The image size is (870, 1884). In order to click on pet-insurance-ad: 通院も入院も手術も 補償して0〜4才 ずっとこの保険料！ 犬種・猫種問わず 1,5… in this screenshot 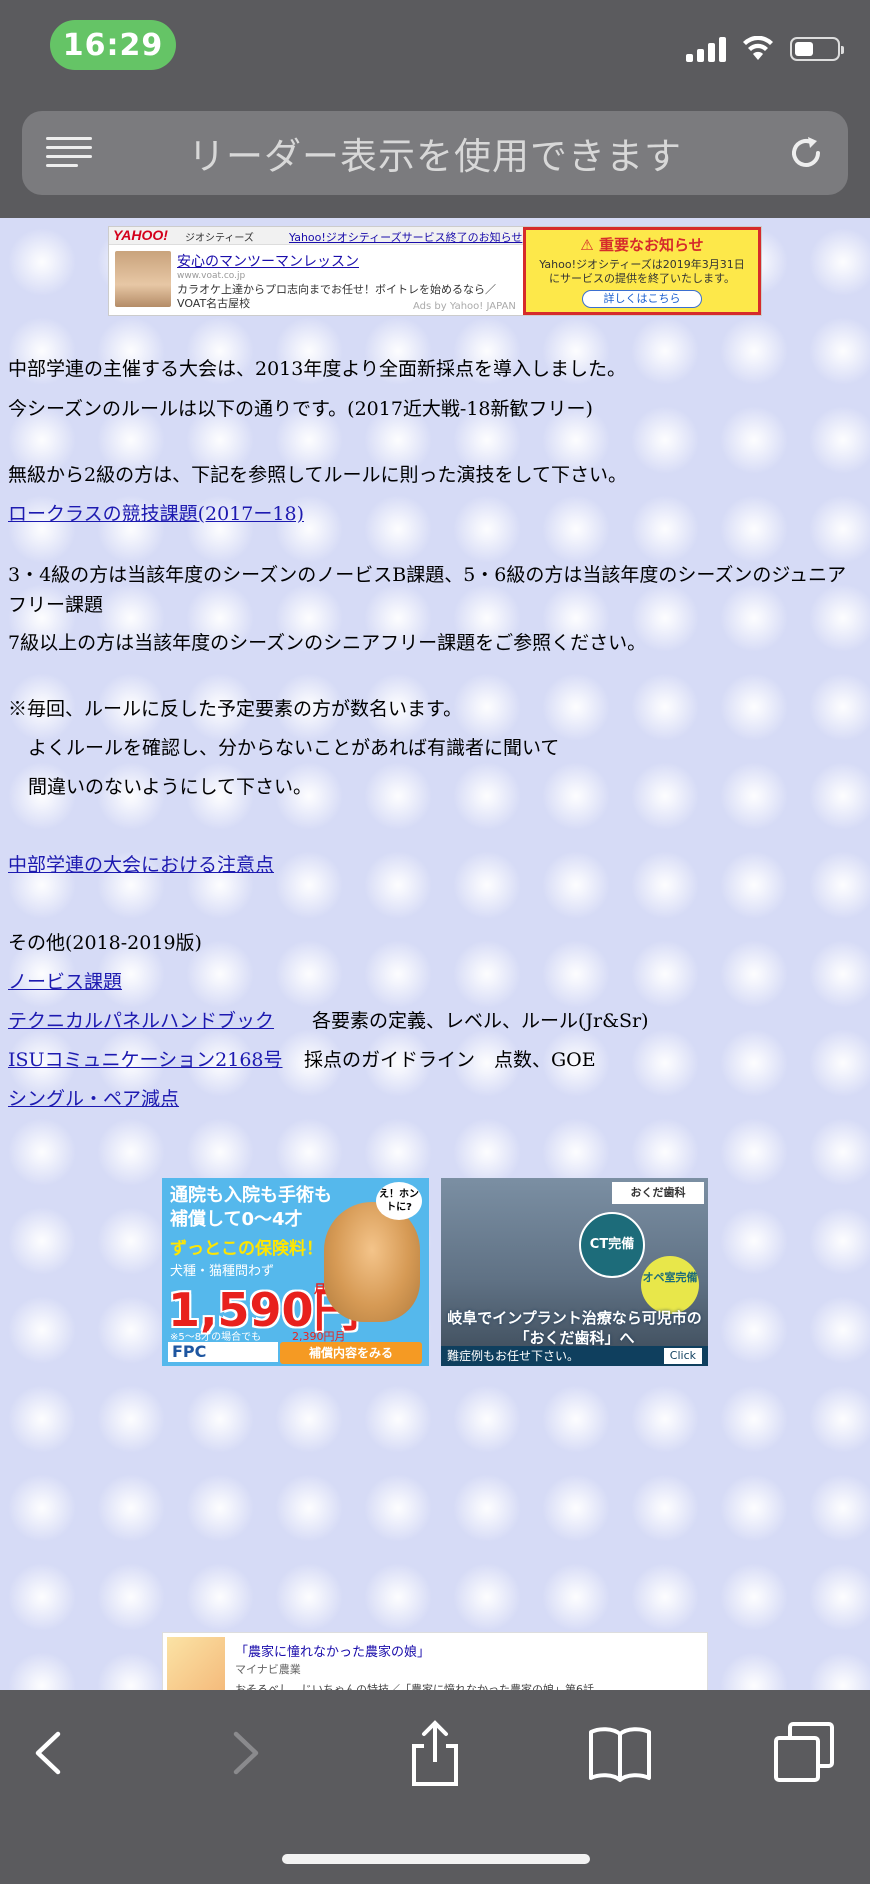, I will do `click(295, 1272)`.